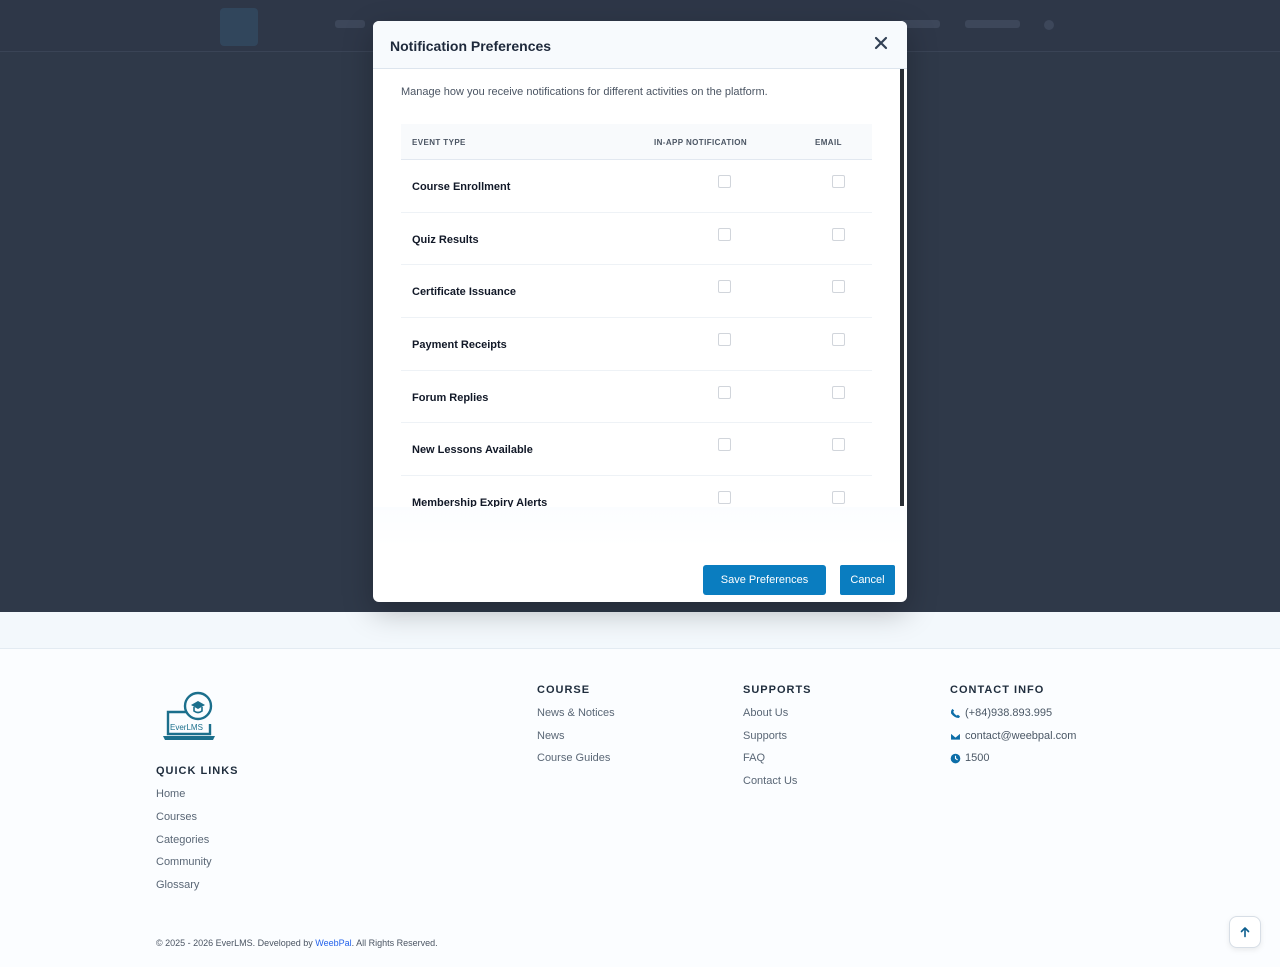  What do you see at coordinates (640, 630) in the screenshot?
I see `page-strip` at bounding box center [640, 630].